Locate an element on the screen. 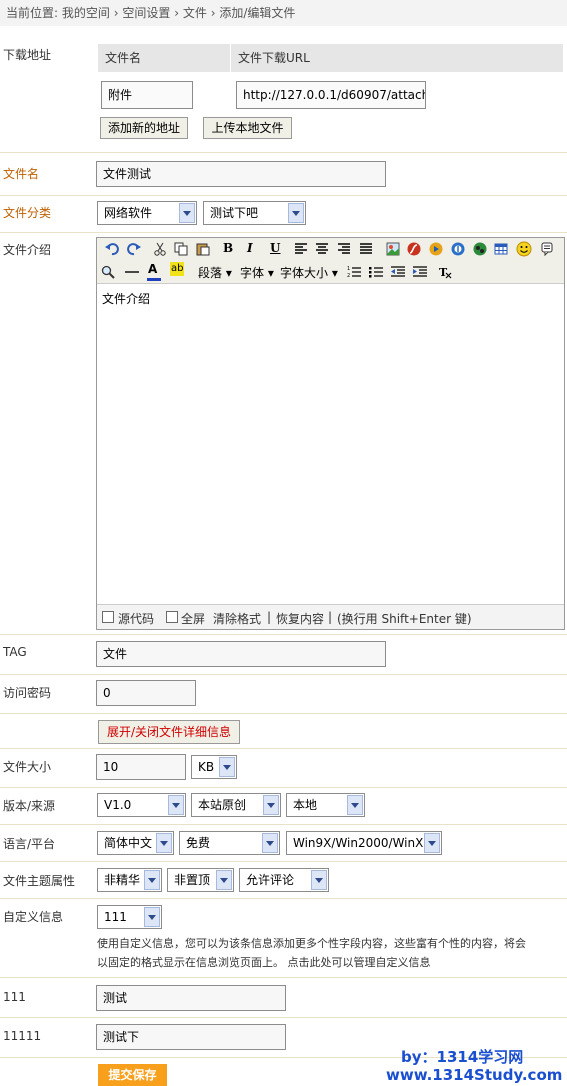 This screenshot has height=1086, width=567. download-name-input: 附件 is located at coordinates (147, 95).